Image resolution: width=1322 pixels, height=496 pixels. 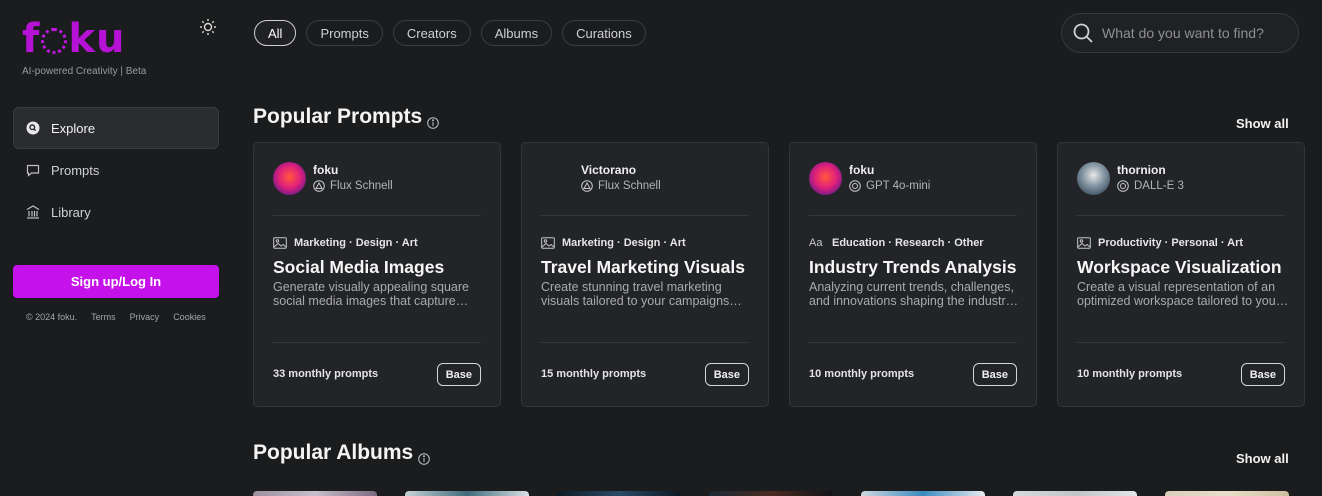 I want to click on prompt-title: Workspace Visualization, so click(x=1179, y=267).